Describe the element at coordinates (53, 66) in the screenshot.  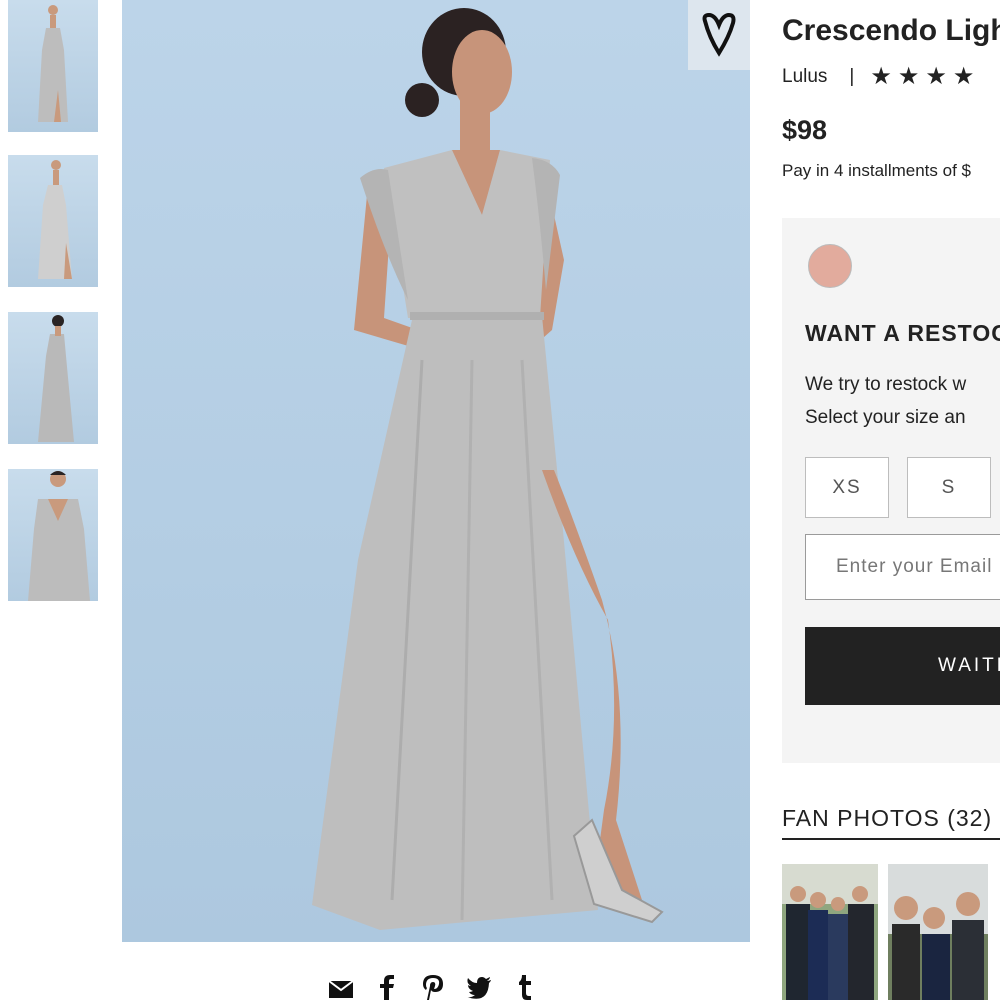
I see `thumbnail-front` at that location.